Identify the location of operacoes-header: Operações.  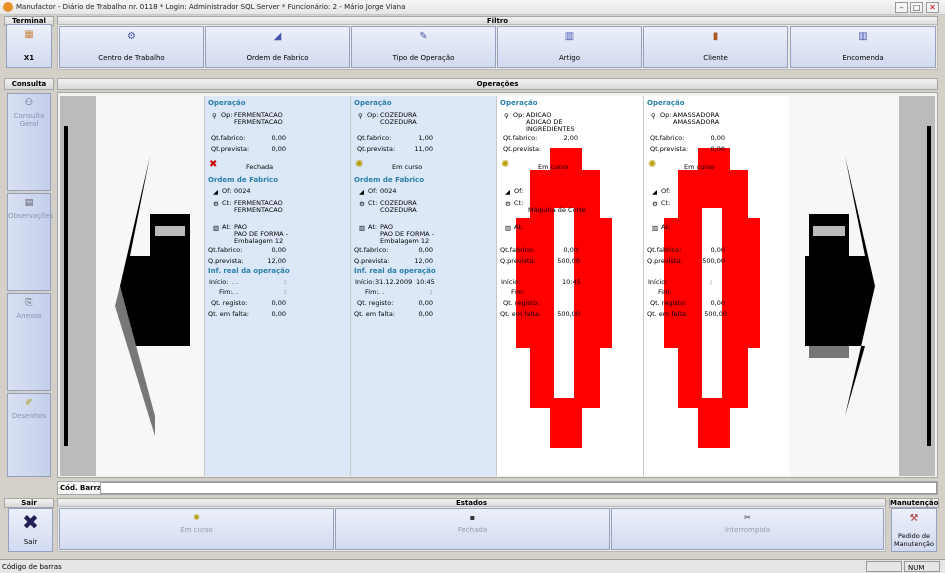
(497, 84).